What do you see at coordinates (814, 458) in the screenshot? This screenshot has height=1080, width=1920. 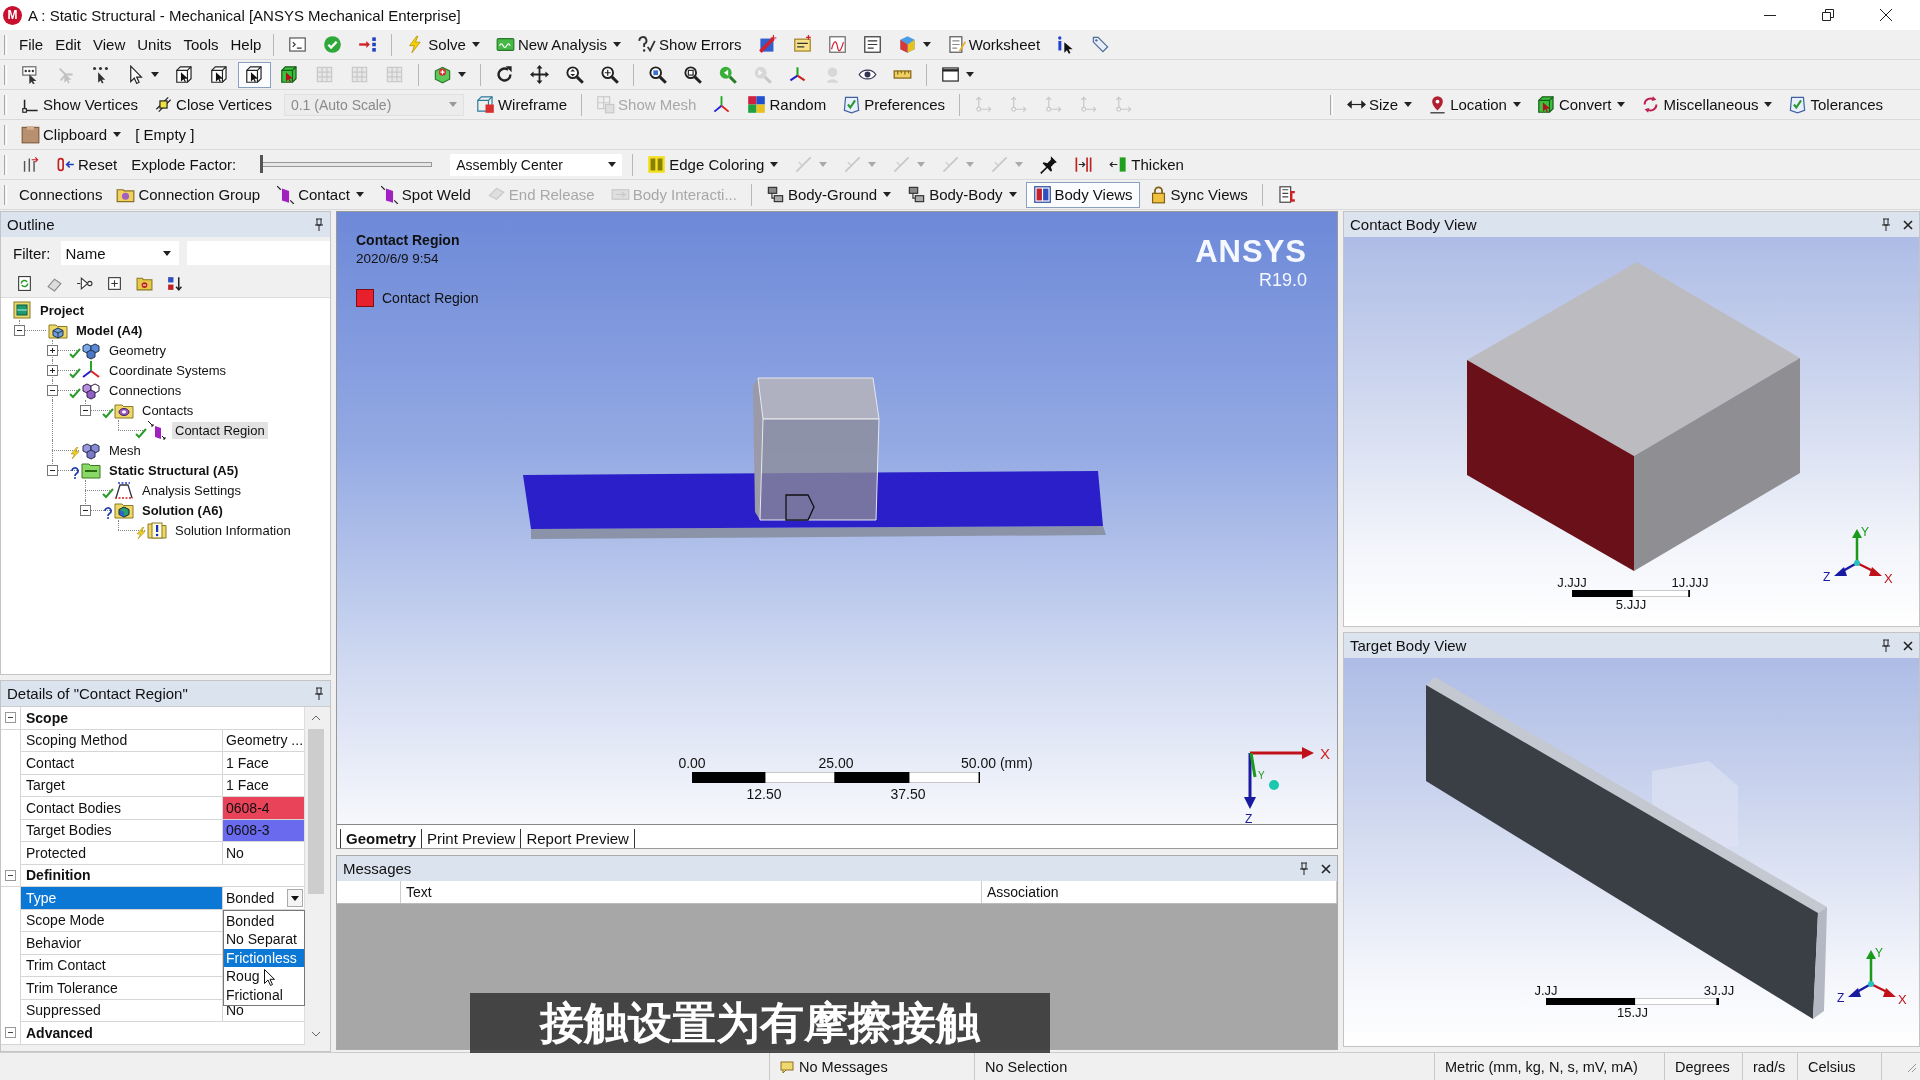 I see `plate-and-block-model` at bounding box center [814, 458].